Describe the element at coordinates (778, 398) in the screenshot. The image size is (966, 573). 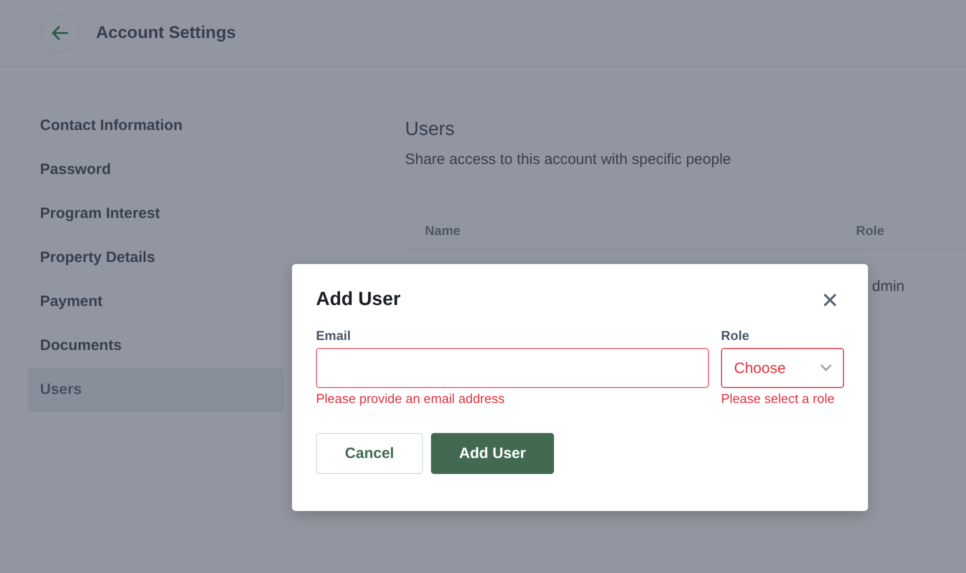
I see `error-message: Please select a role` at that location.